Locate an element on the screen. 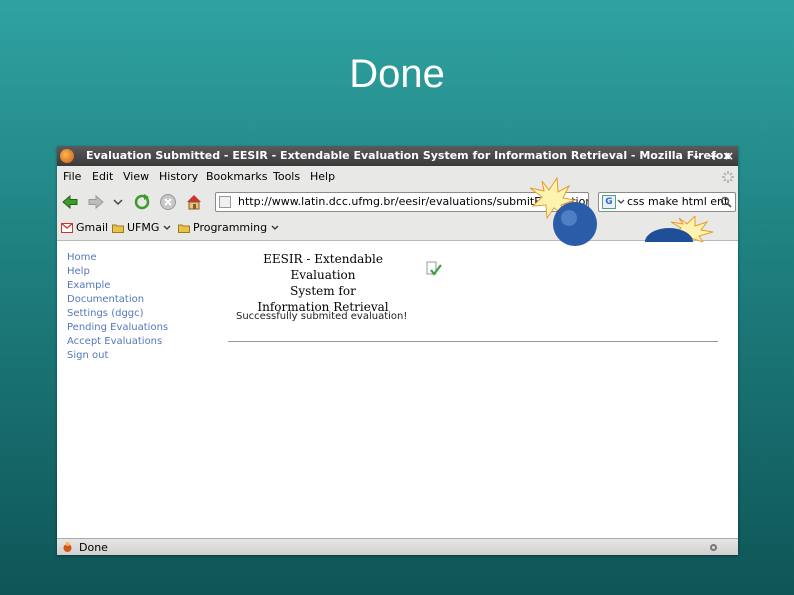  search-input: css make html ent is located at coordinates (677, 202).